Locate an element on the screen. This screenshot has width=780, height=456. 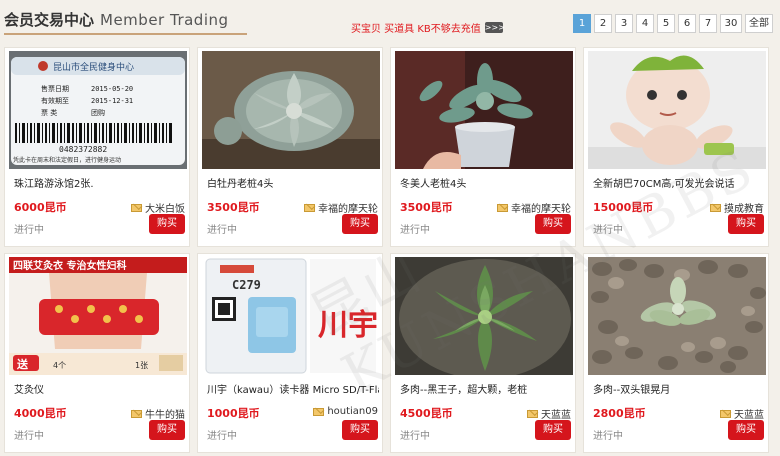
product-name: 冬美人老桩4头 is located at coordinates (486, 182).